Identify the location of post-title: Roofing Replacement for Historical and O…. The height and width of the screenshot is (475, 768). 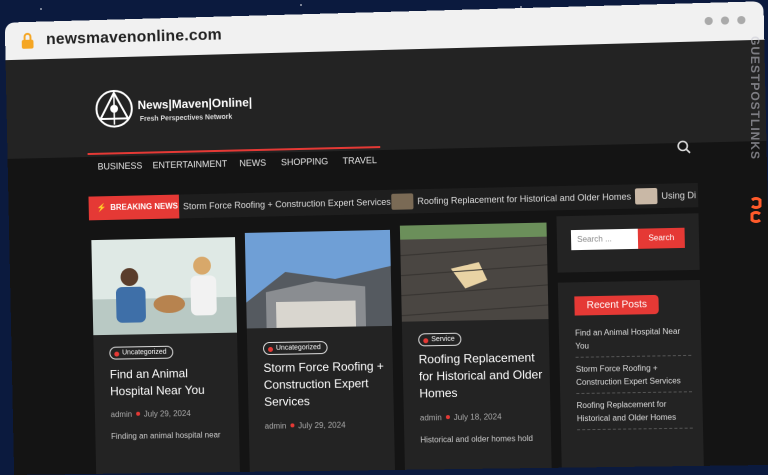
(480, 375).